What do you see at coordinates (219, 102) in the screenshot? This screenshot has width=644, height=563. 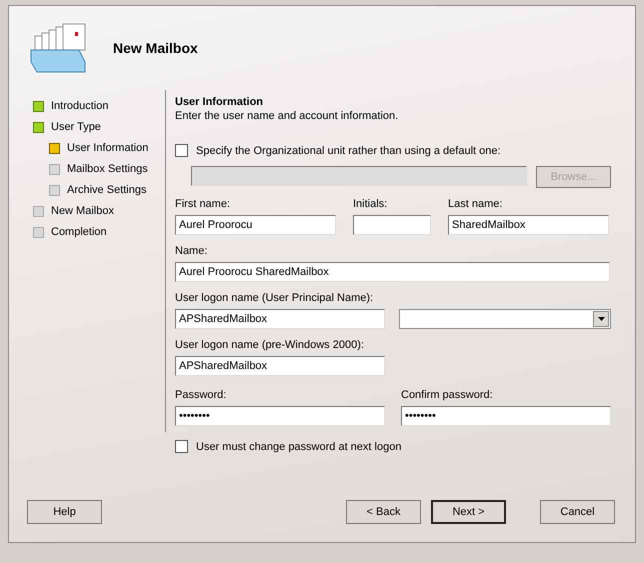 I see `section-heading: User Information` at bounding box center [219, 102].